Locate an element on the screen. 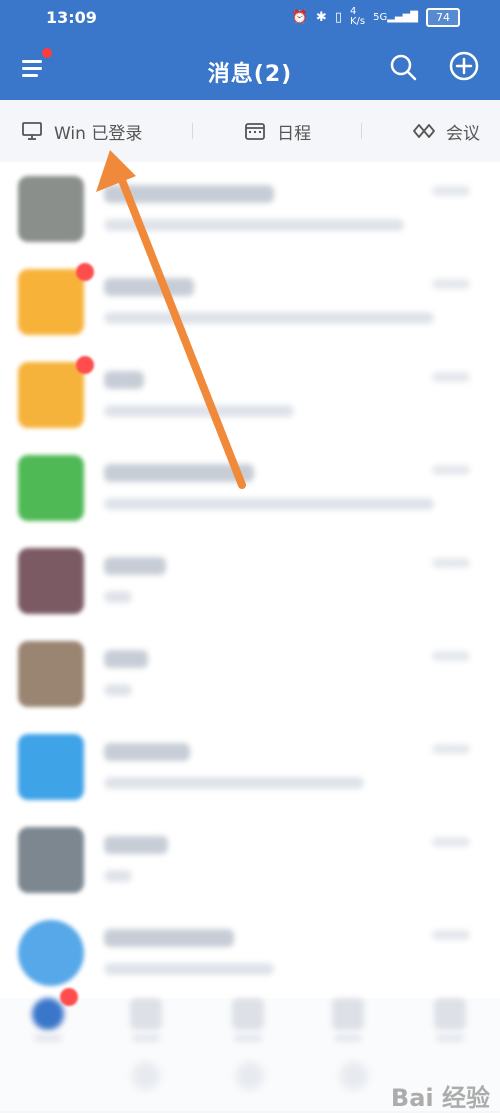 This screenshot has width=500, height=1113. alarm-icon: ⏰ is located at coordinates (299, 17).